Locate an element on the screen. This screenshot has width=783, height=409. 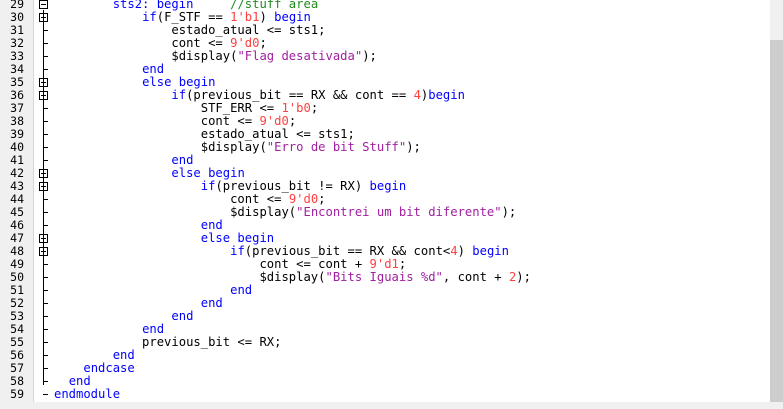
code-token: endcase is located at coordinates (109, 368).